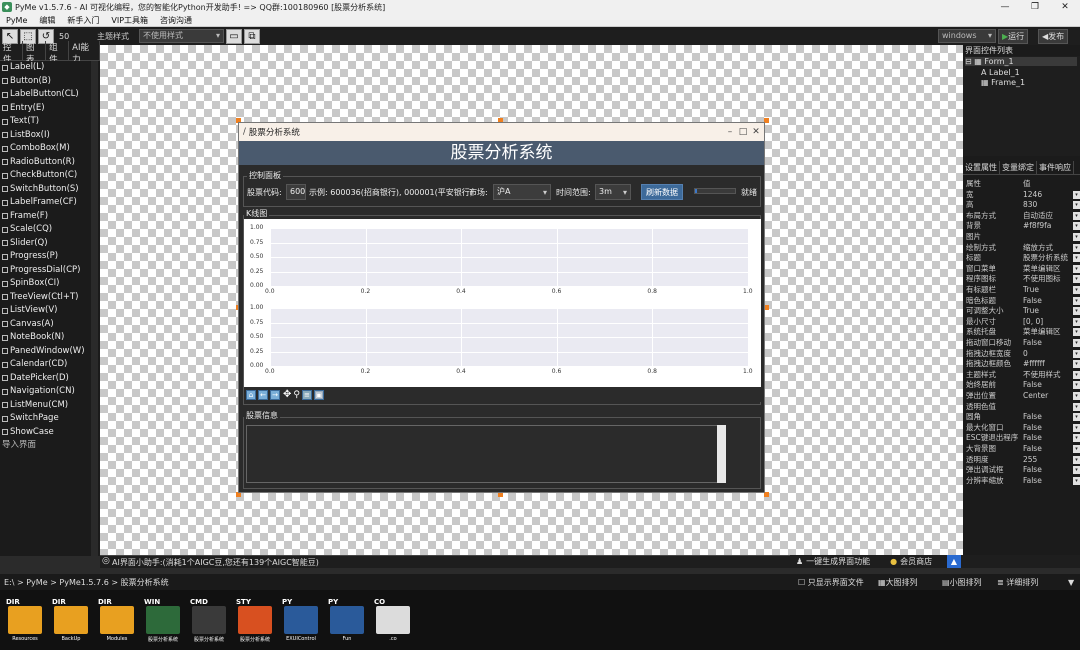  What do you see at coordinates (50, 311) in the screenshot?
I see `widget-item: ListView(V)` at bounding box center [50, 311].